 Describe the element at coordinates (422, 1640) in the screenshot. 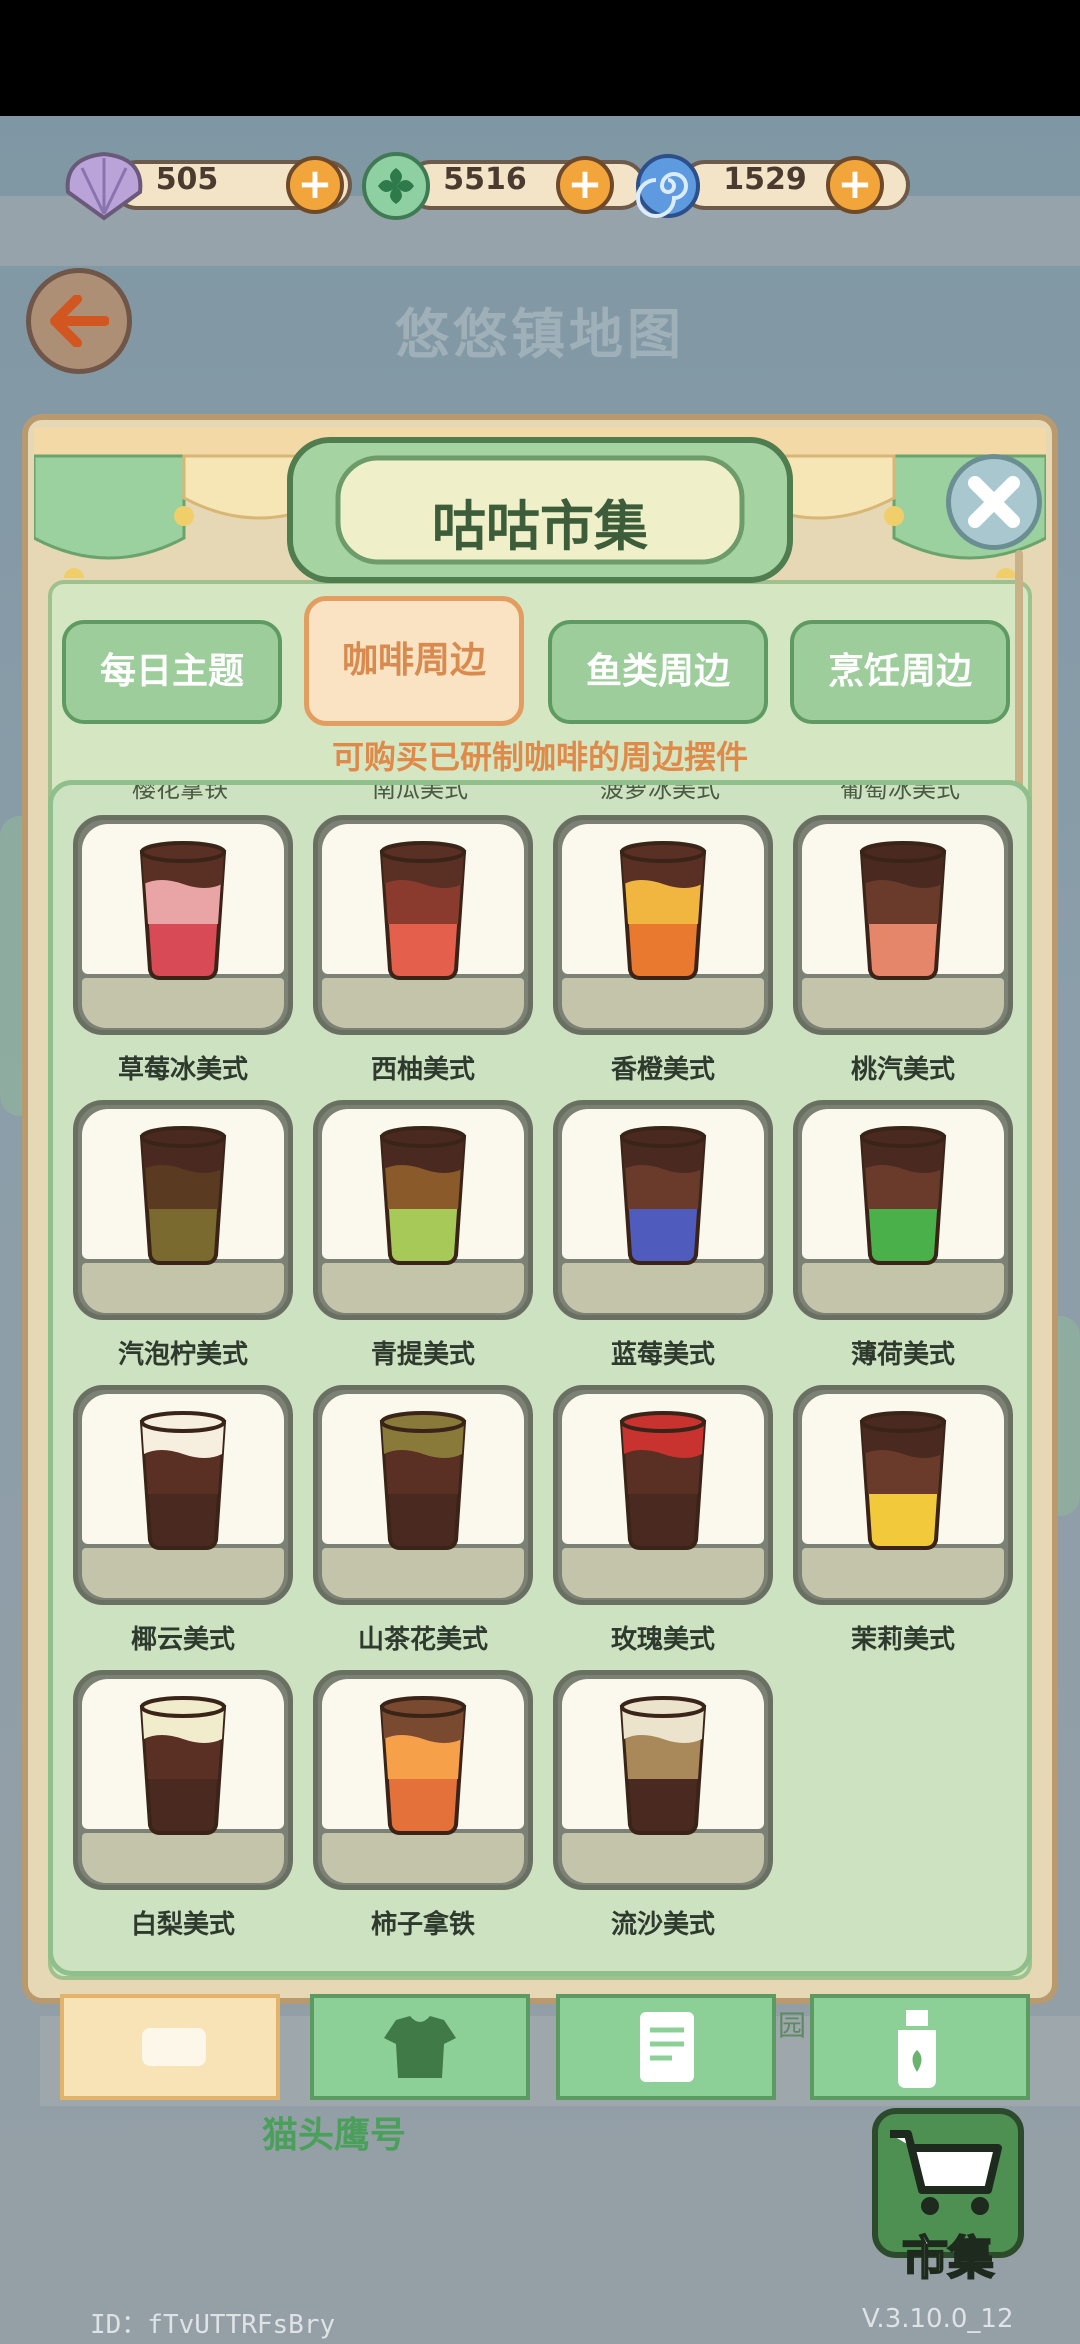

I see `item-name: 山茶花美式` at that location.